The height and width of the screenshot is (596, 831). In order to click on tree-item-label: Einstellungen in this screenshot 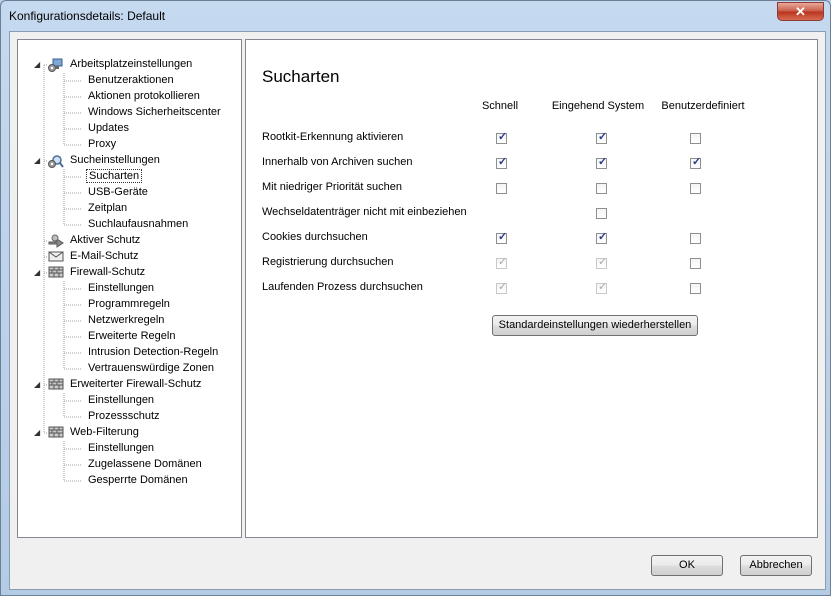, I will do `click(121, 288)`.